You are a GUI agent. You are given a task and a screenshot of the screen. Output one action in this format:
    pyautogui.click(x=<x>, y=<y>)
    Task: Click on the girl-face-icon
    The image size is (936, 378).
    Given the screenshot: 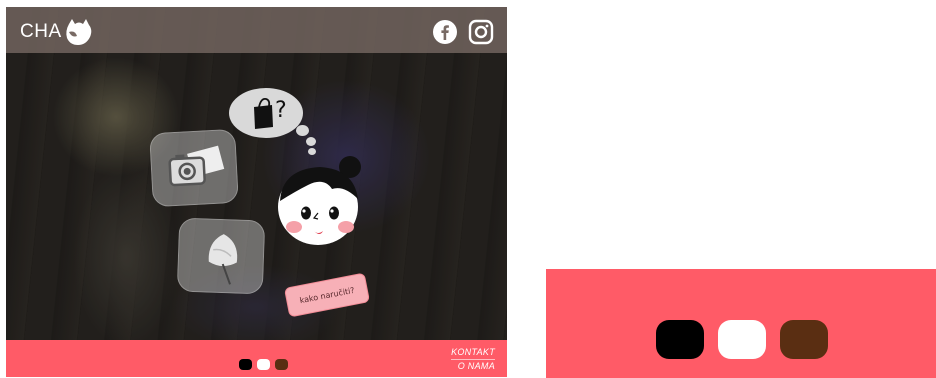 What is the action you would take?
    pyautogui.click(x=320, y=203)
    